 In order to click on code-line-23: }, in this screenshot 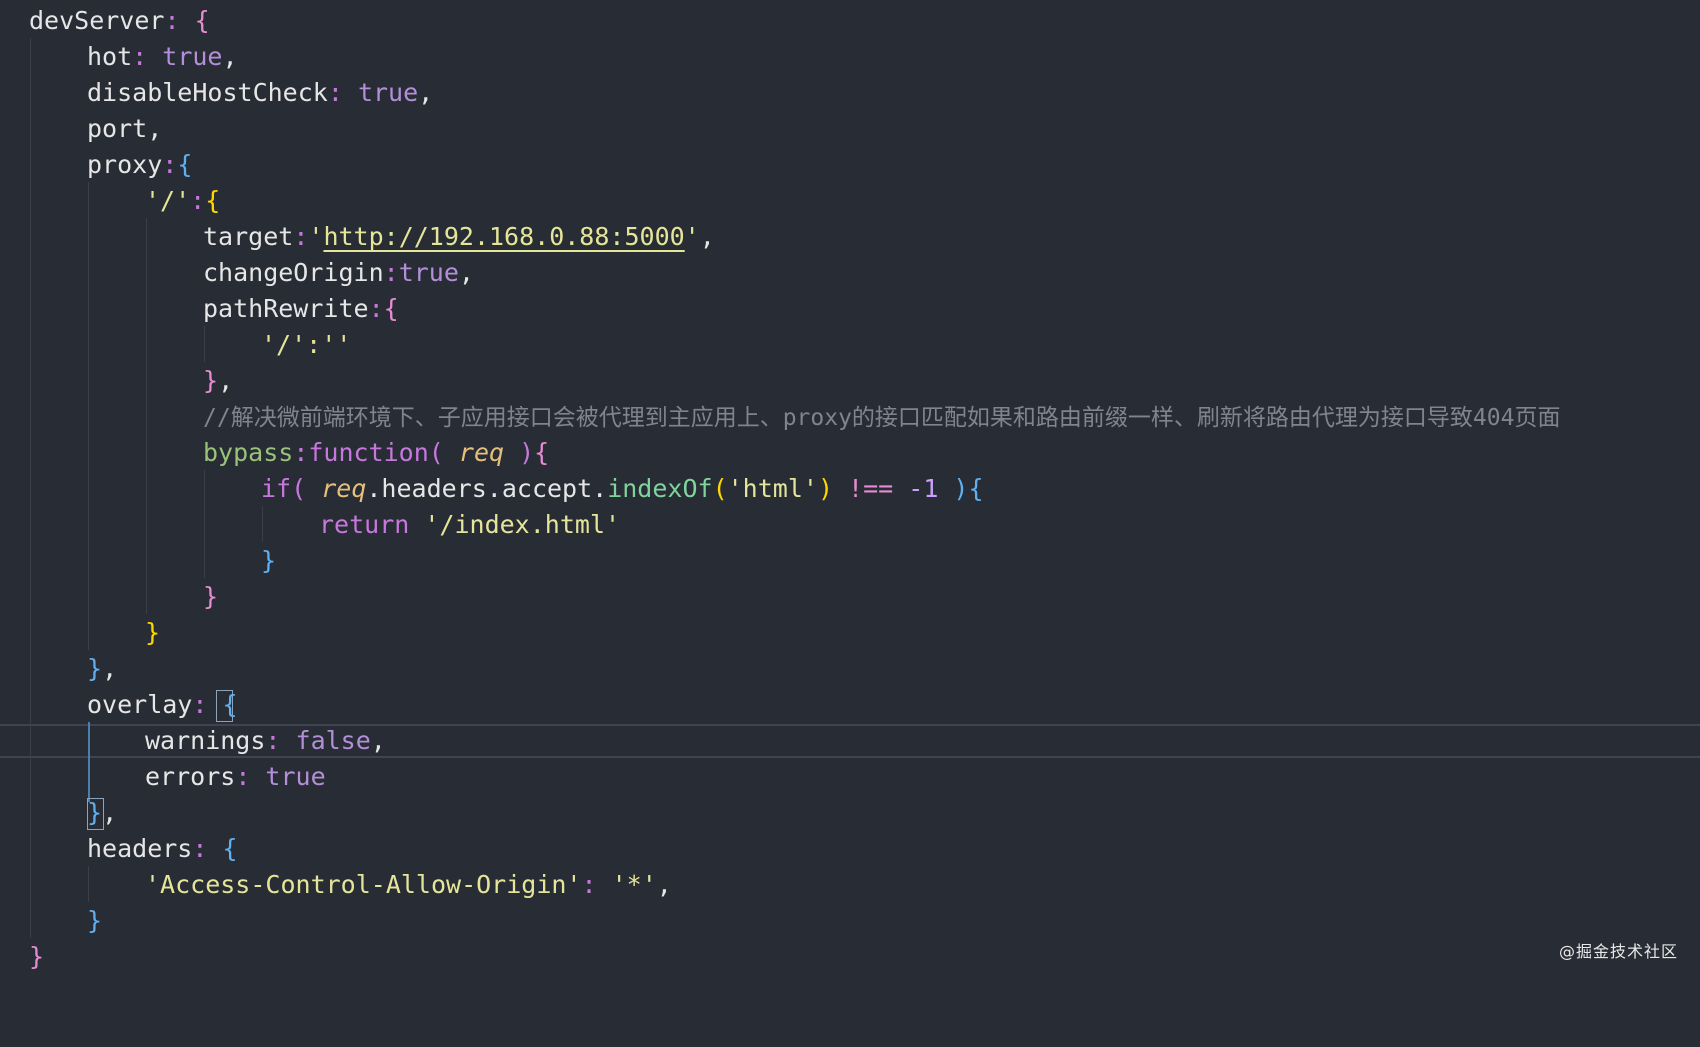, I will do `click(850, 813)`.